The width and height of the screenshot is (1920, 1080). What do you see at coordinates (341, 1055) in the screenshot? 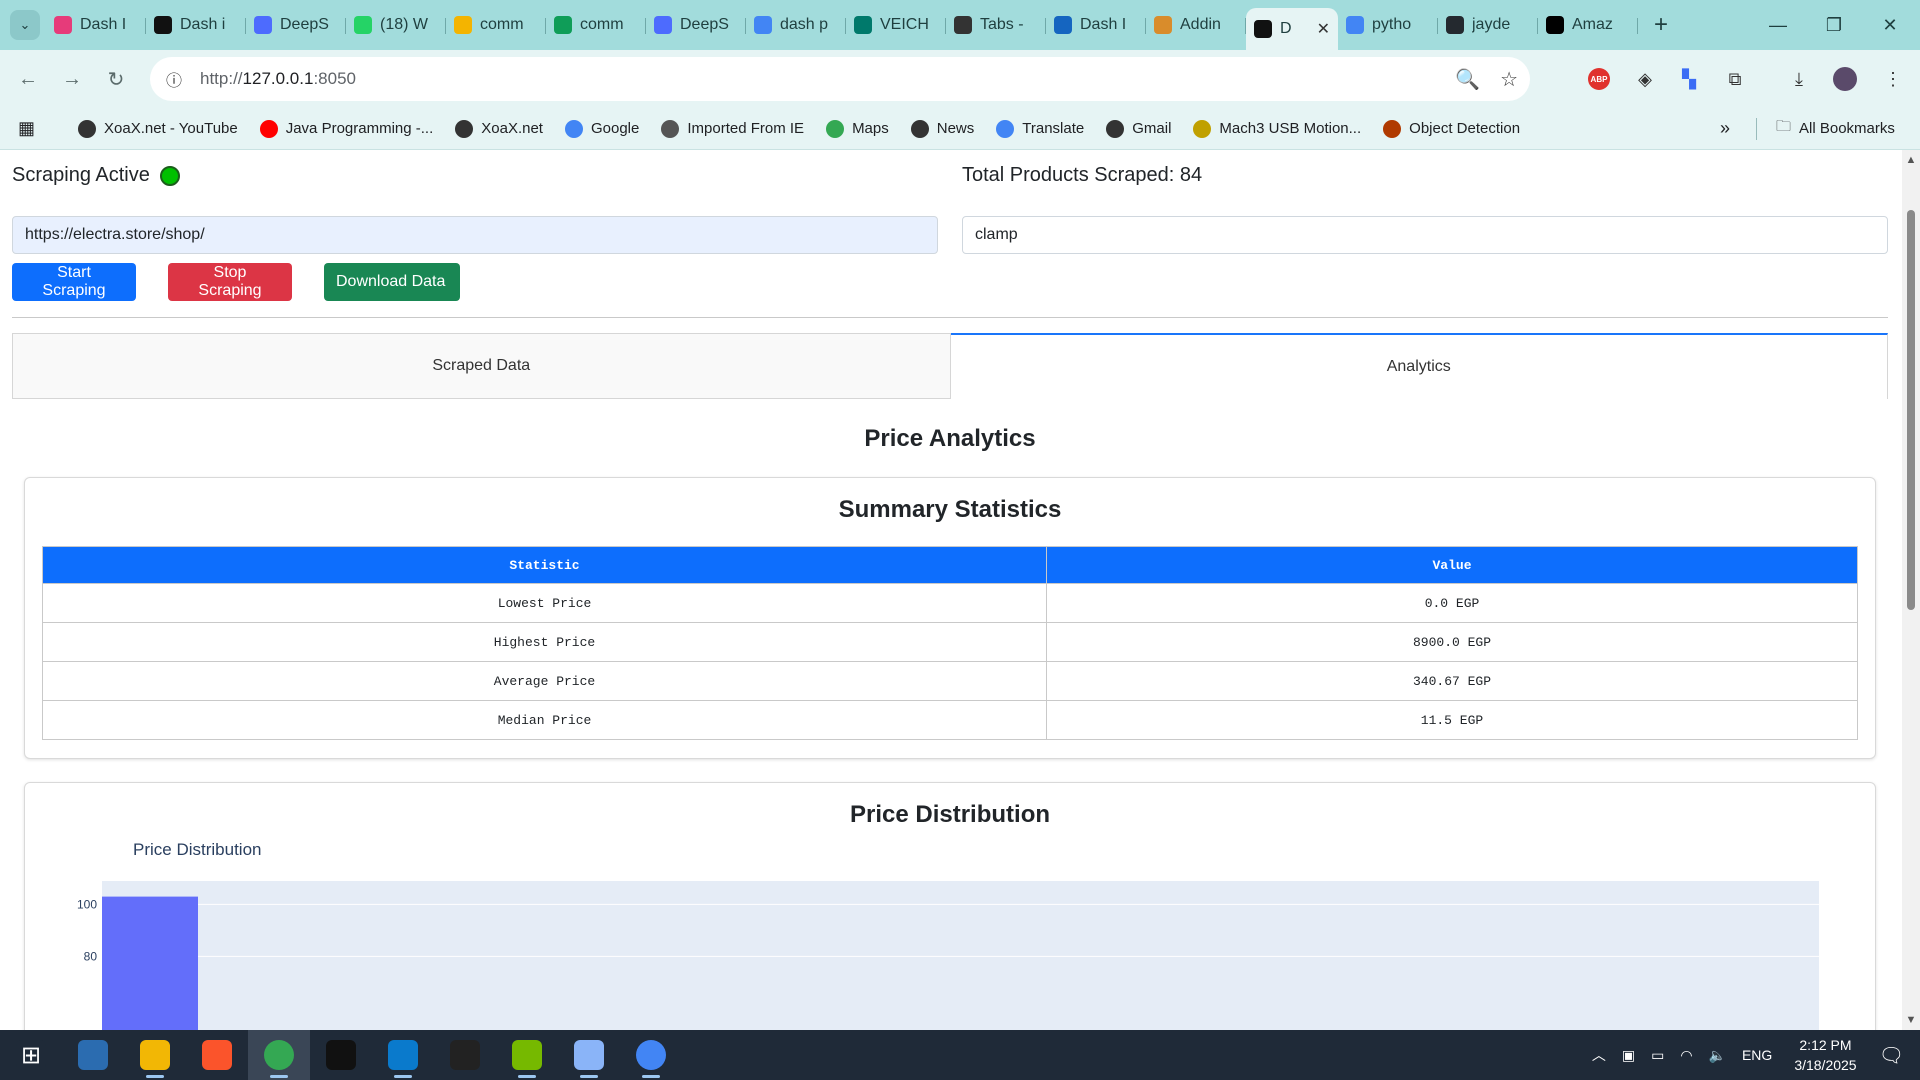
I see `taskbar-terminal` at bounding box center [341, 1055].